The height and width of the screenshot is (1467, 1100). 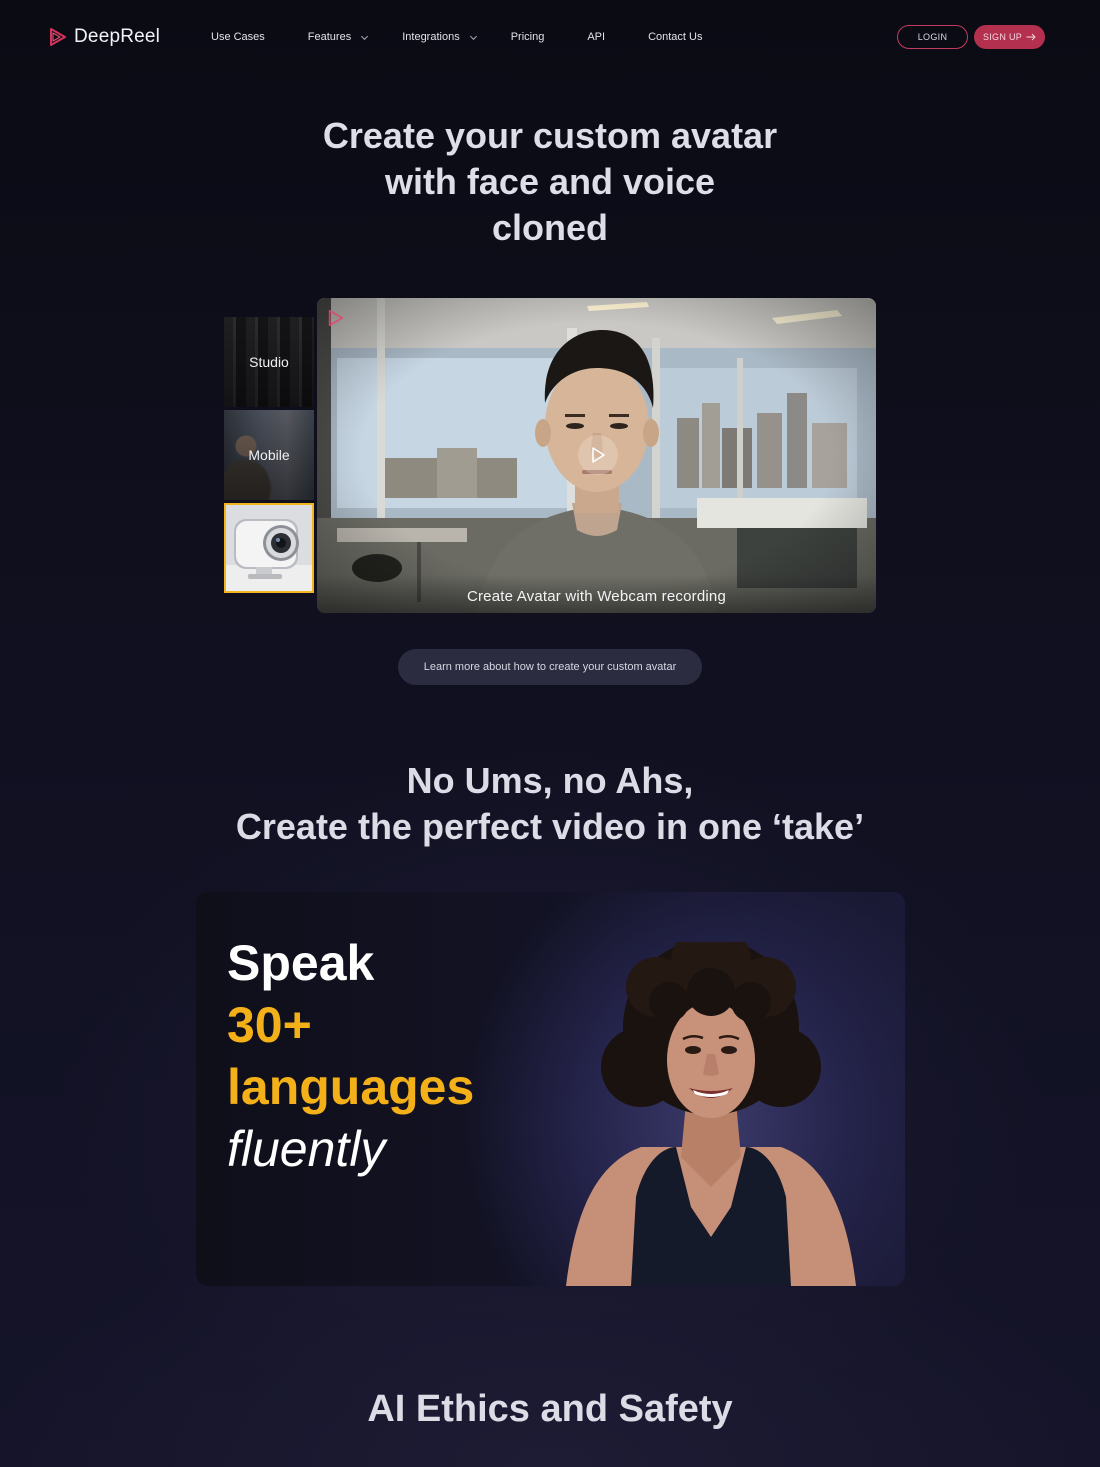 I want to click on nav-item-api: API, so click(x=596, y=37).